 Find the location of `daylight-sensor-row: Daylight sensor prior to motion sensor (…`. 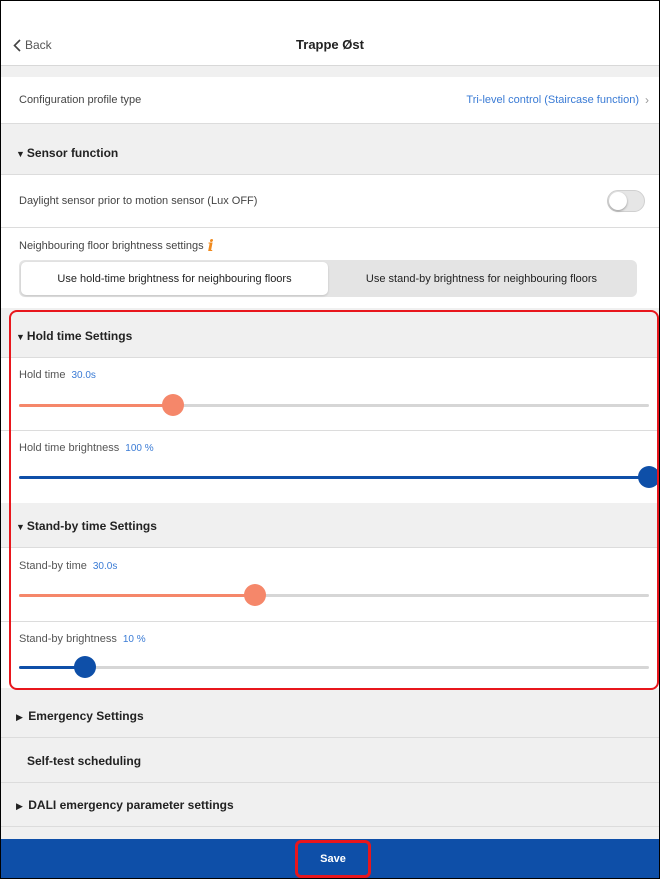

daylight-sensor-row: Daylight sensor prior to motion sensor (… is located at coordinates (330, 201).